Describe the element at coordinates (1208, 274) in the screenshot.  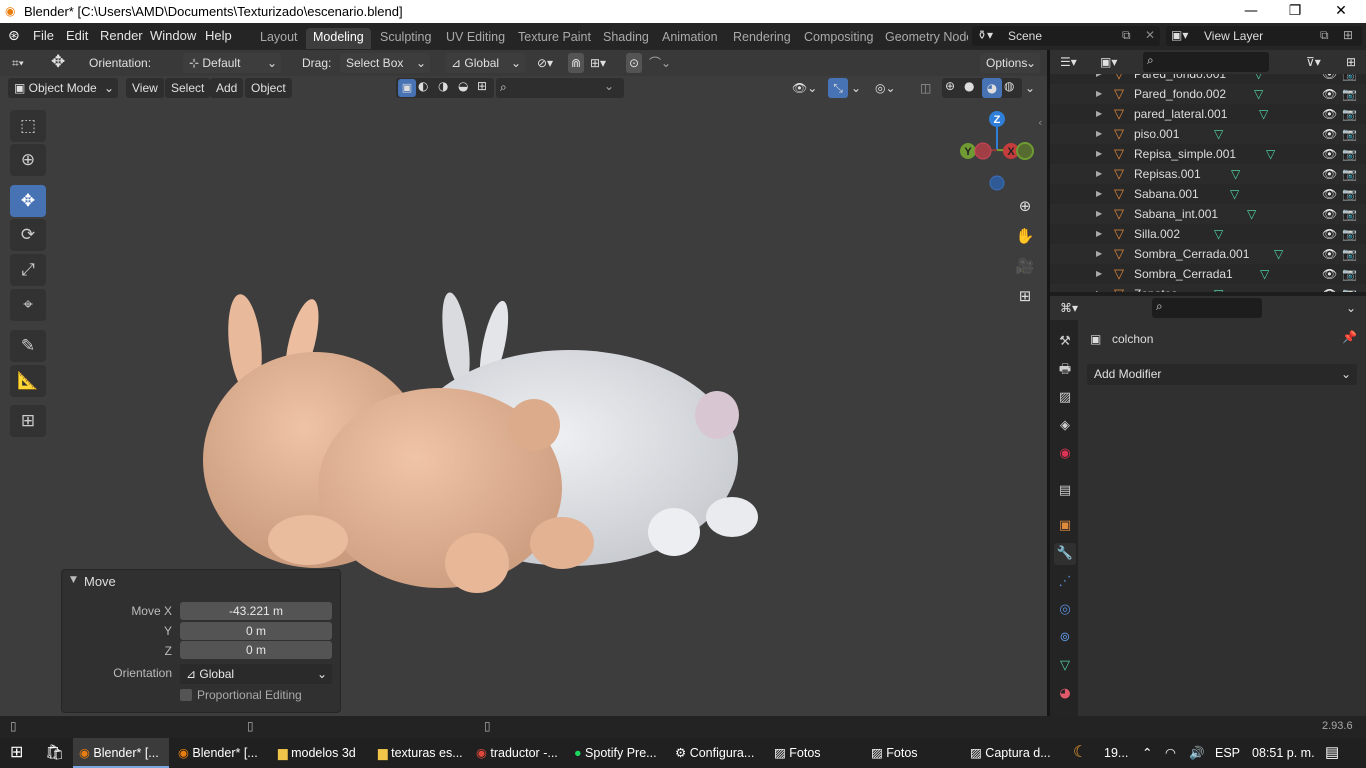
I see `outliner-row: ▶ ▽ Sombra_Cerrada1 ▽ 👁 📷` at that location.